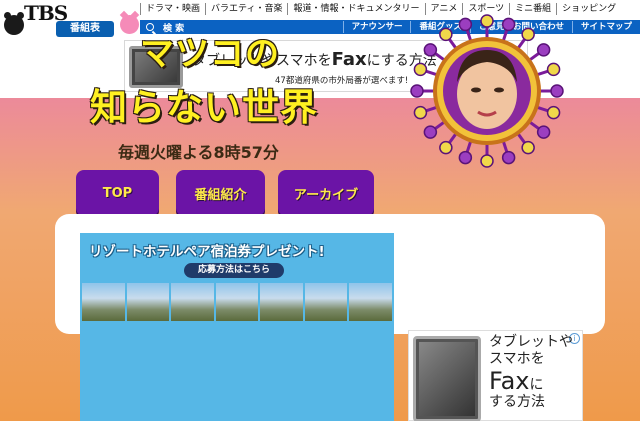 The width and height of the screenshot is (640, 421). What do you see at coordinates (117, 193) in the screenshot?
I see `nav-top-button: TOP` at bounding box center [117, 193].